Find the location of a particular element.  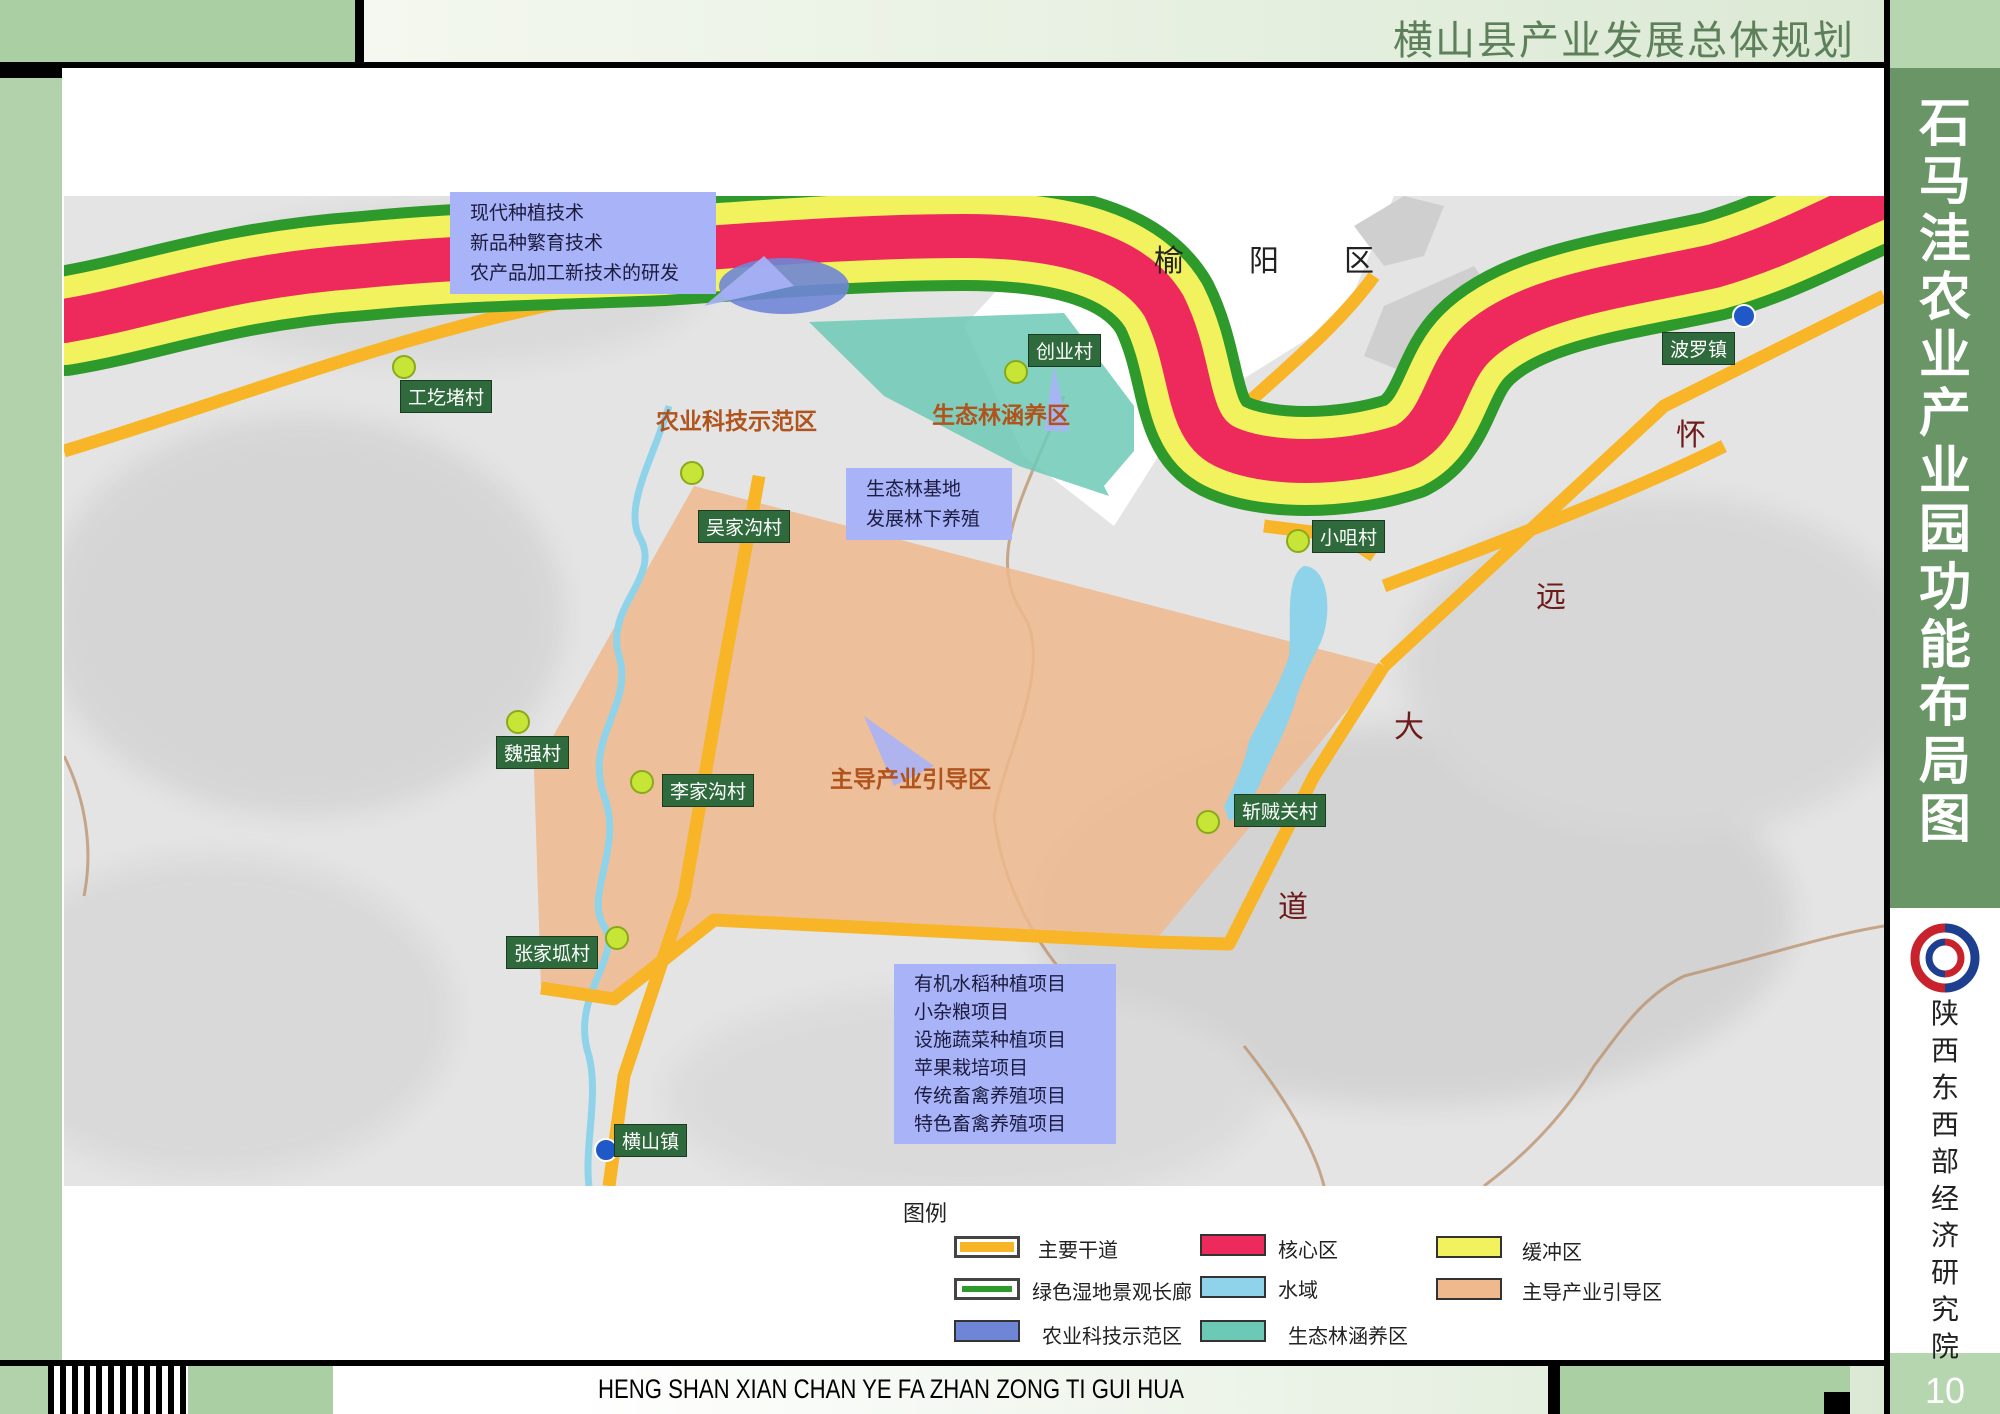

header-bar-left is located at coordinates (177, 31).